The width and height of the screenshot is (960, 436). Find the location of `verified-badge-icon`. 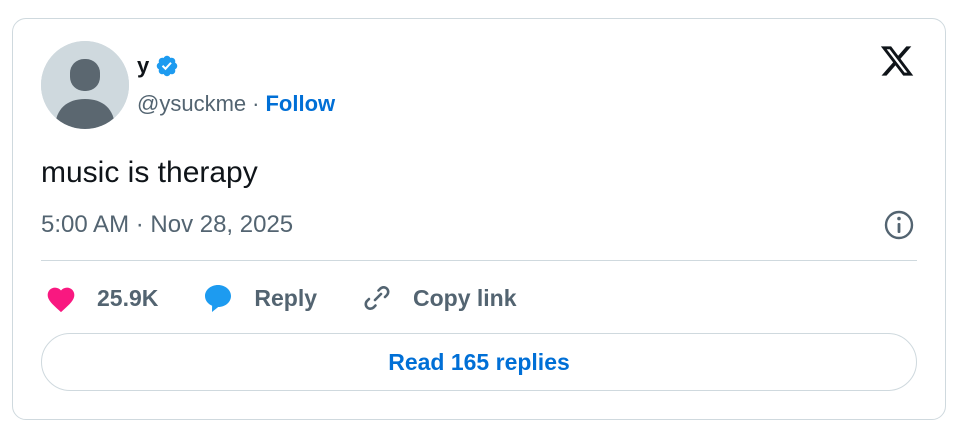

verified-badge-icon is located at coordinates (167, 66).